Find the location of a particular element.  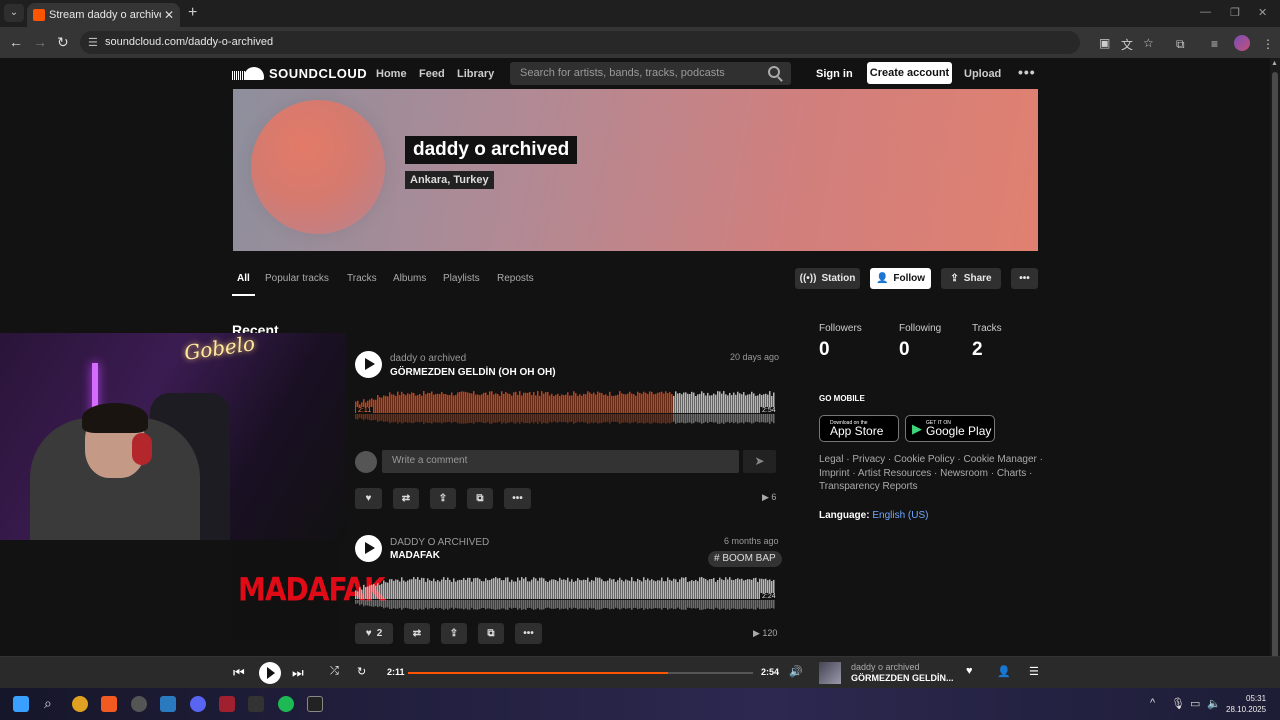

tracks-label: Tracks is located at coordinates (987, 328).